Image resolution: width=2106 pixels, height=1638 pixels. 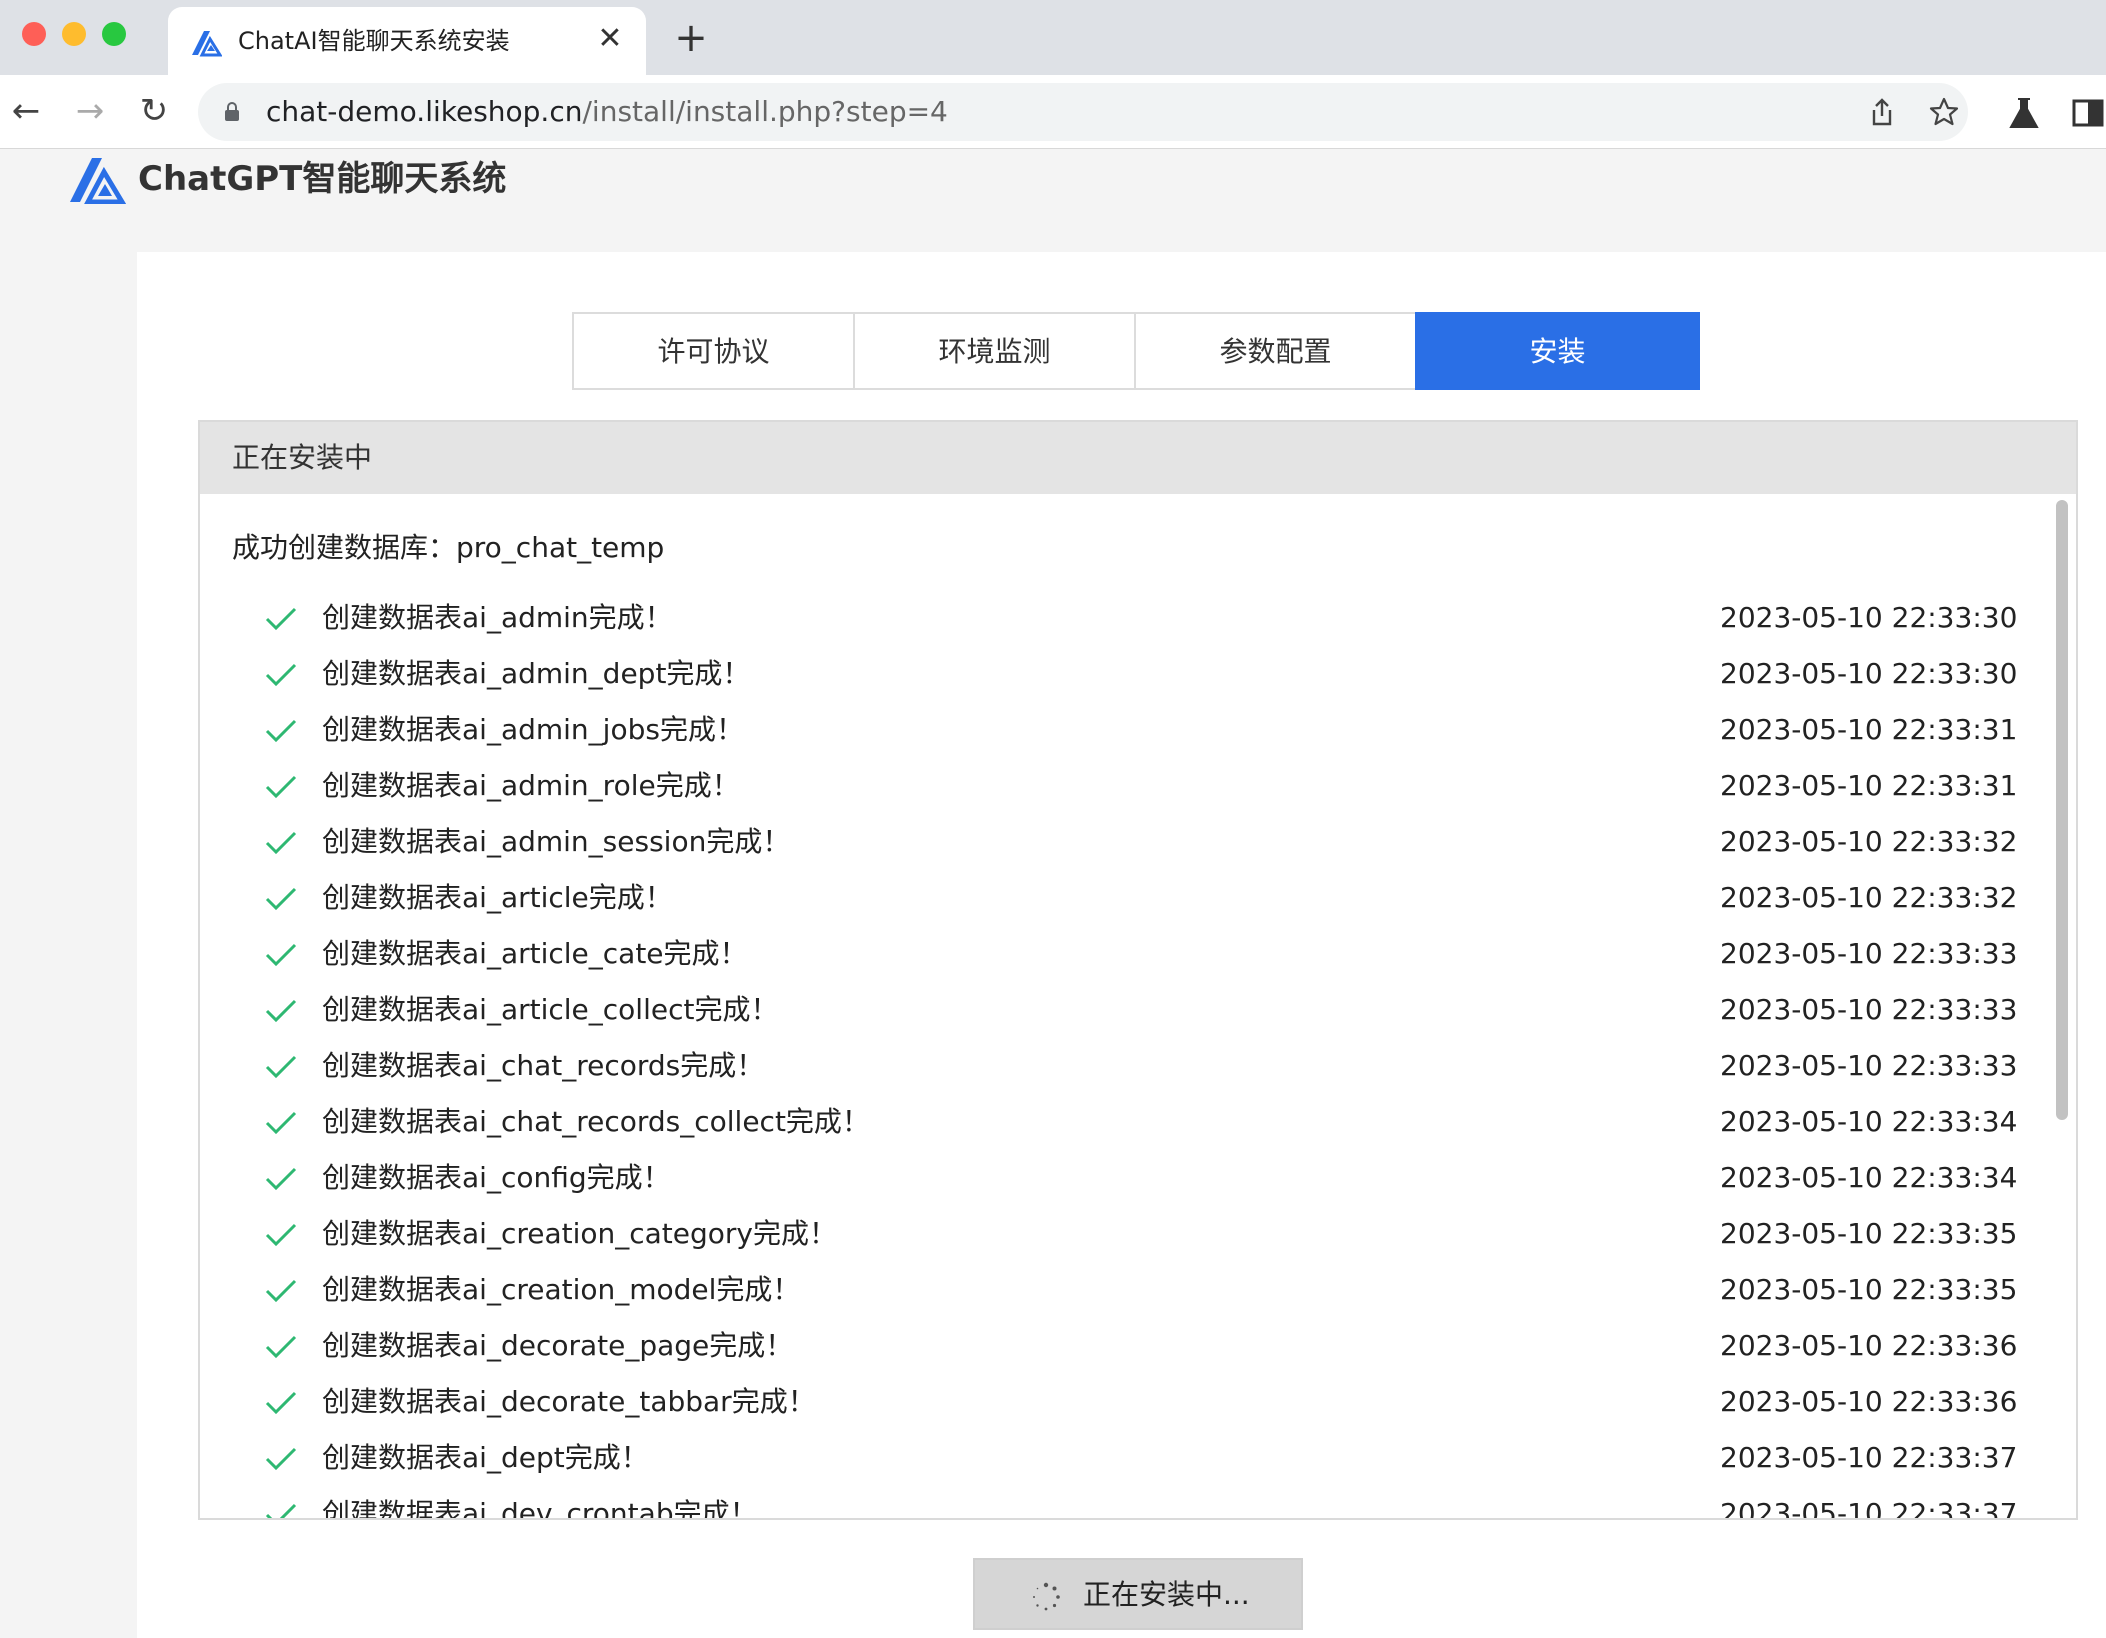 What do you see at coordinates (1120, 730) in the screenshot?
I see `log-row: 创建数据表ai_admin_jobs完成！ 2023-05-10 22:33:31` at bounding box center [1120, 730].